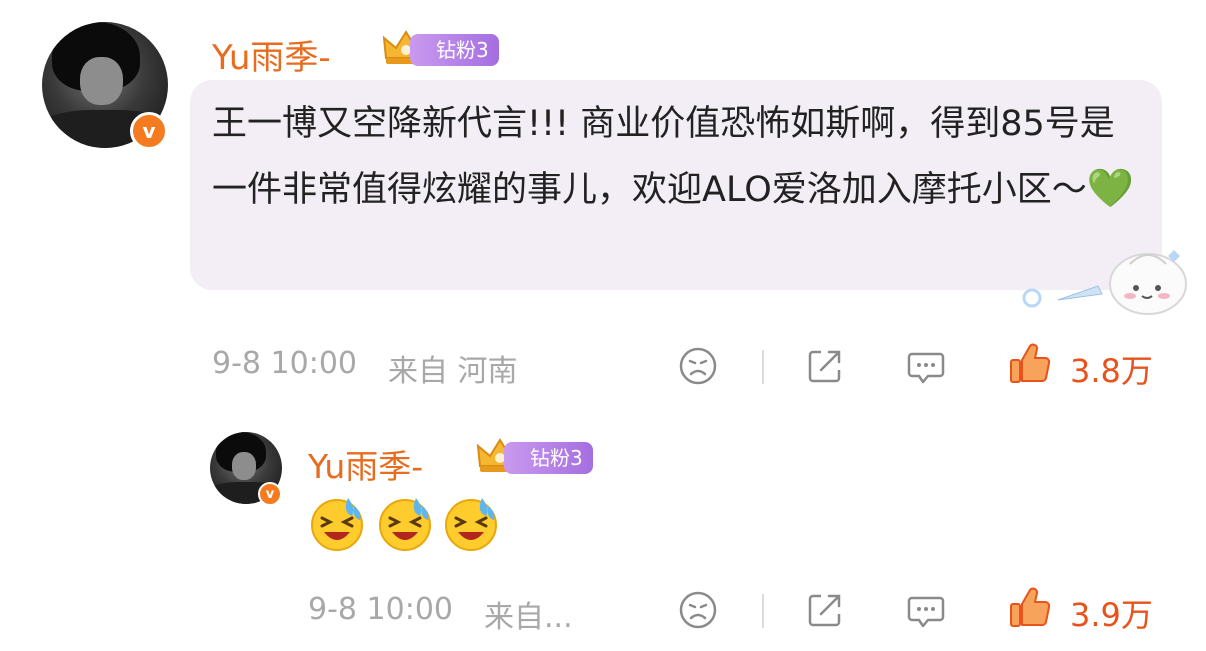 Image resolution: width=1206 pixels, height=651 pixels. Describe the element at coordinates (1110, 188) in the screenshot. I see `green-heart-emoji: 💚` at that location.